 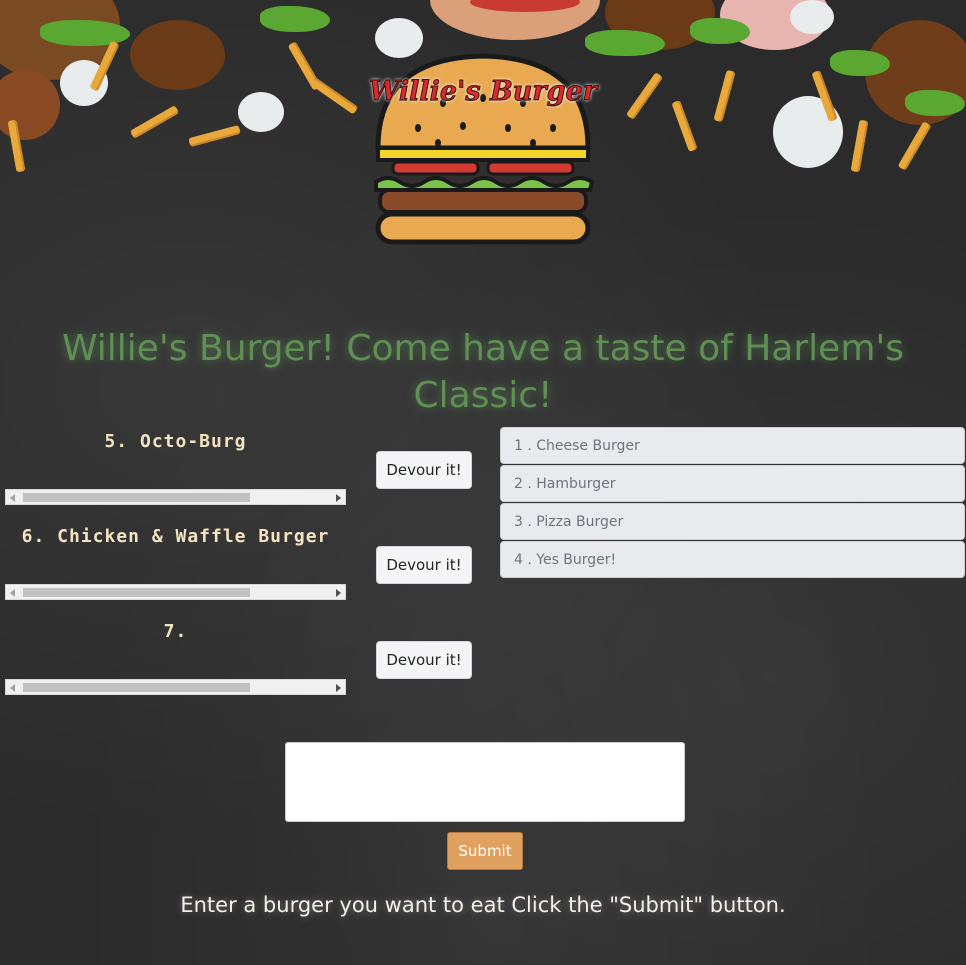 I want to click on burger-name: 7., so click(x=175, y=631).